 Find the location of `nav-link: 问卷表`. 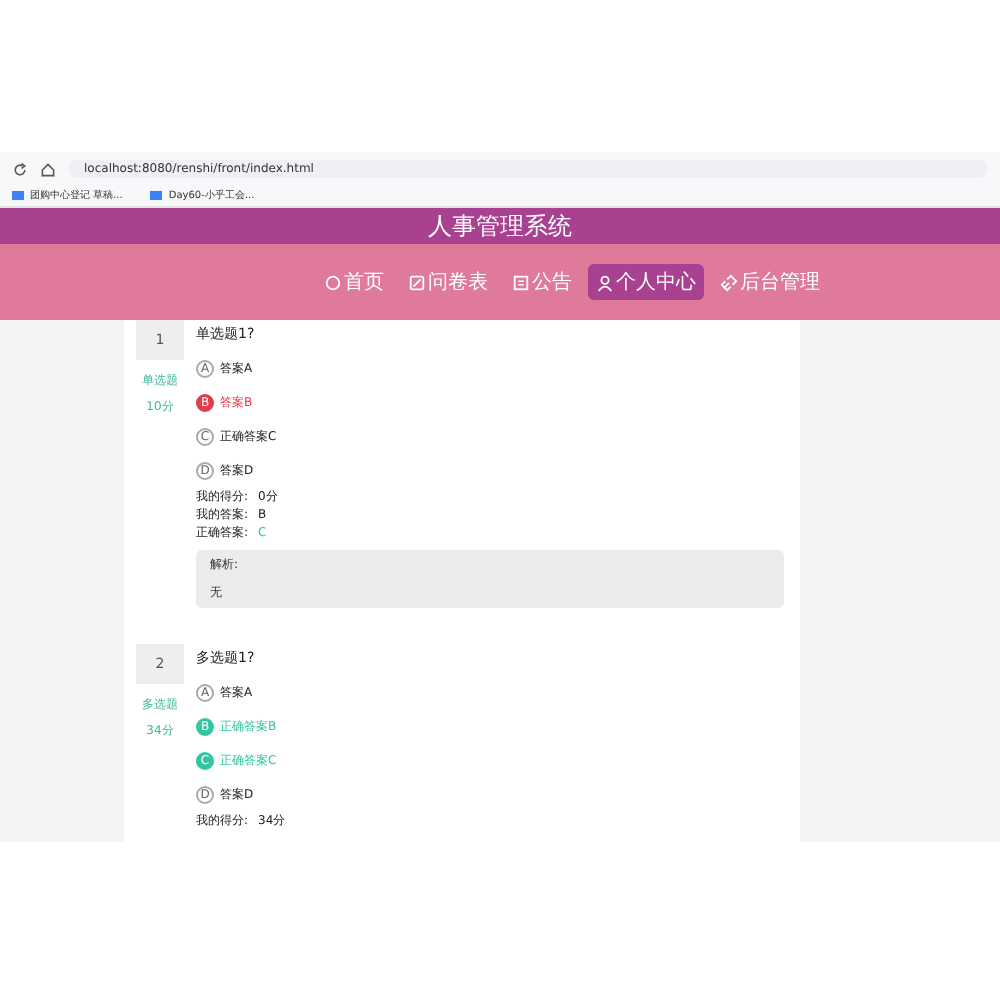

nav-link: 问卷表 is located at coordinates (448, 282).